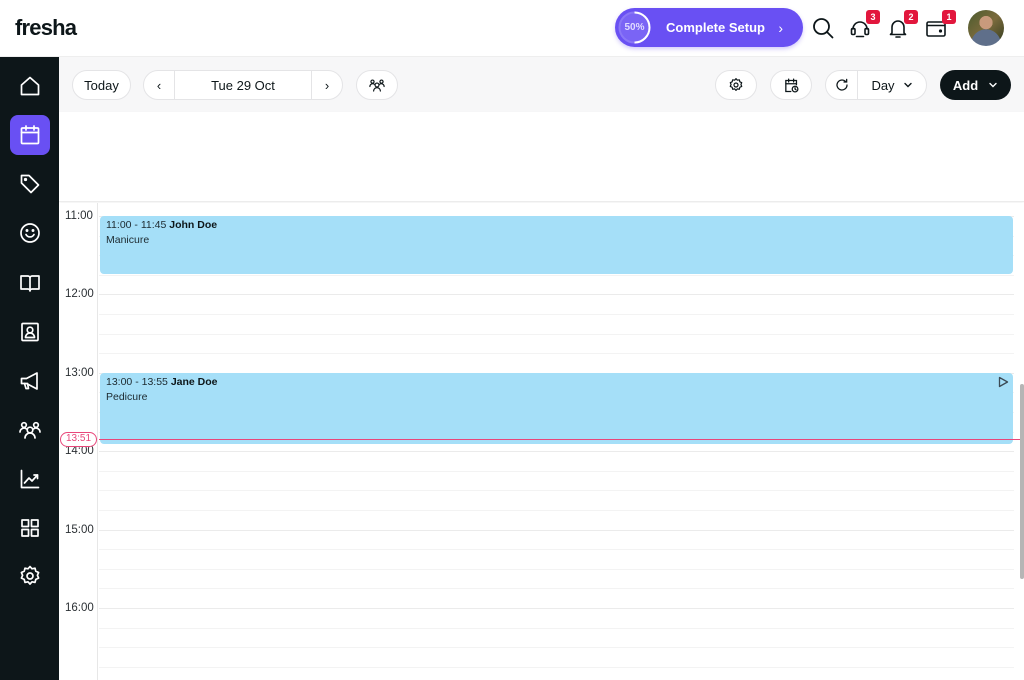 The height and width of the screenshot is (680, 1024). Describe the element at coordinates (561, 440) in the screenshot. I see `current-time-line` at that location.